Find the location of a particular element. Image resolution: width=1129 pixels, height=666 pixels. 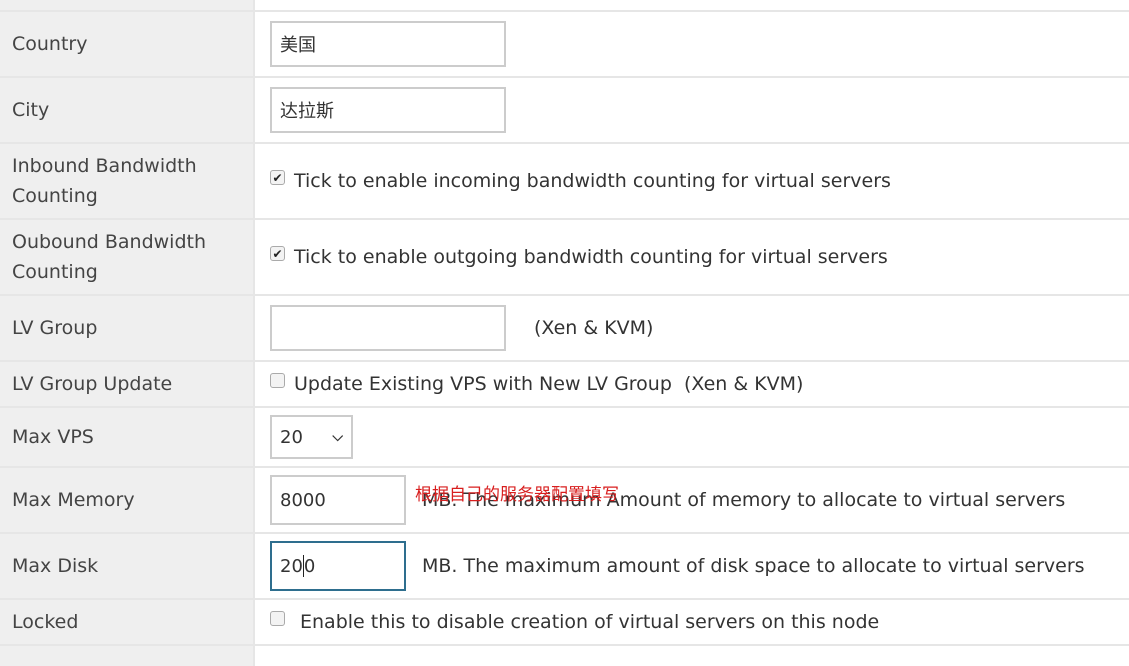

red-annotation: 根据自己的服务器配置填写 is located at coordinates (517, 495).